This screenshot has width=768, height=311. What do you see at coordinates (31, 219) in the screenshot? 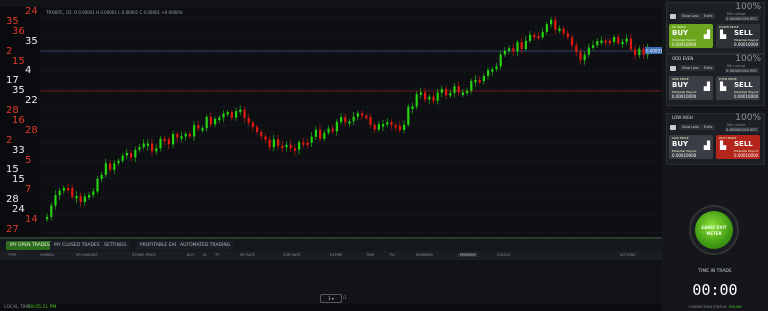
I see `left-value-21: 14` at bounding box center [31, 219].